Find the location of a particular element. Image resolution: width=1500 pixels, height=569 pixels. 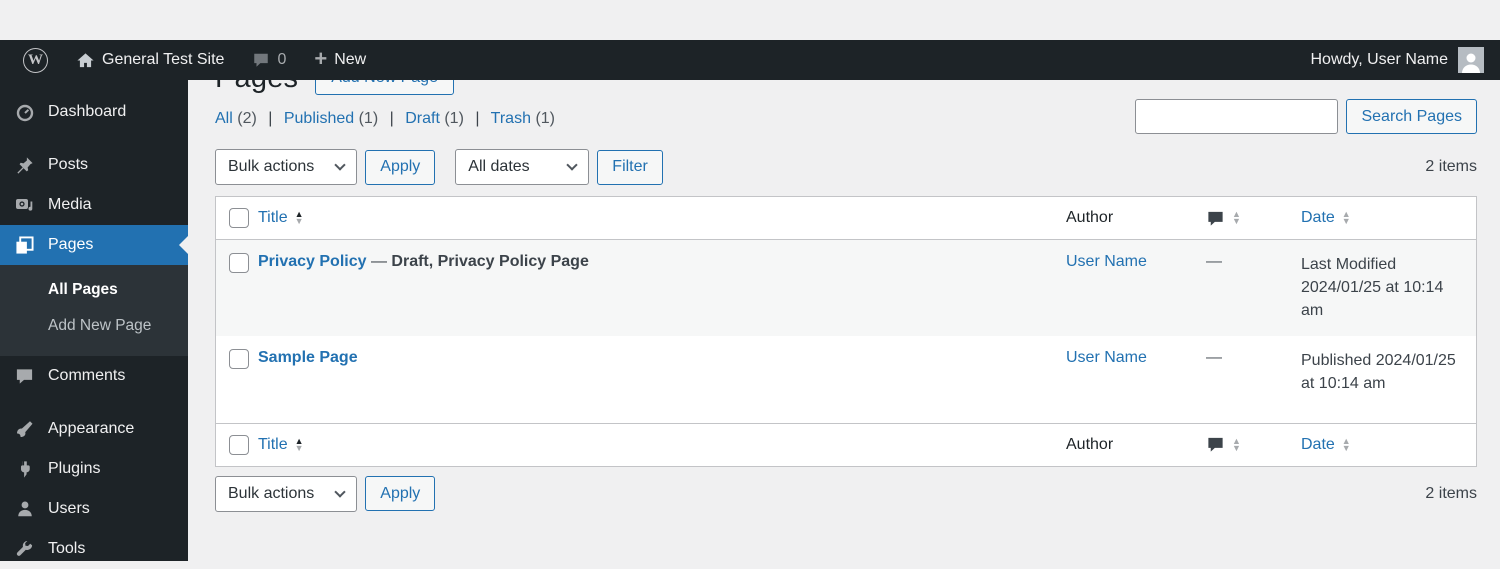

post-state: Draft, Privacy Policy Page is located at coordinates (490, 261).